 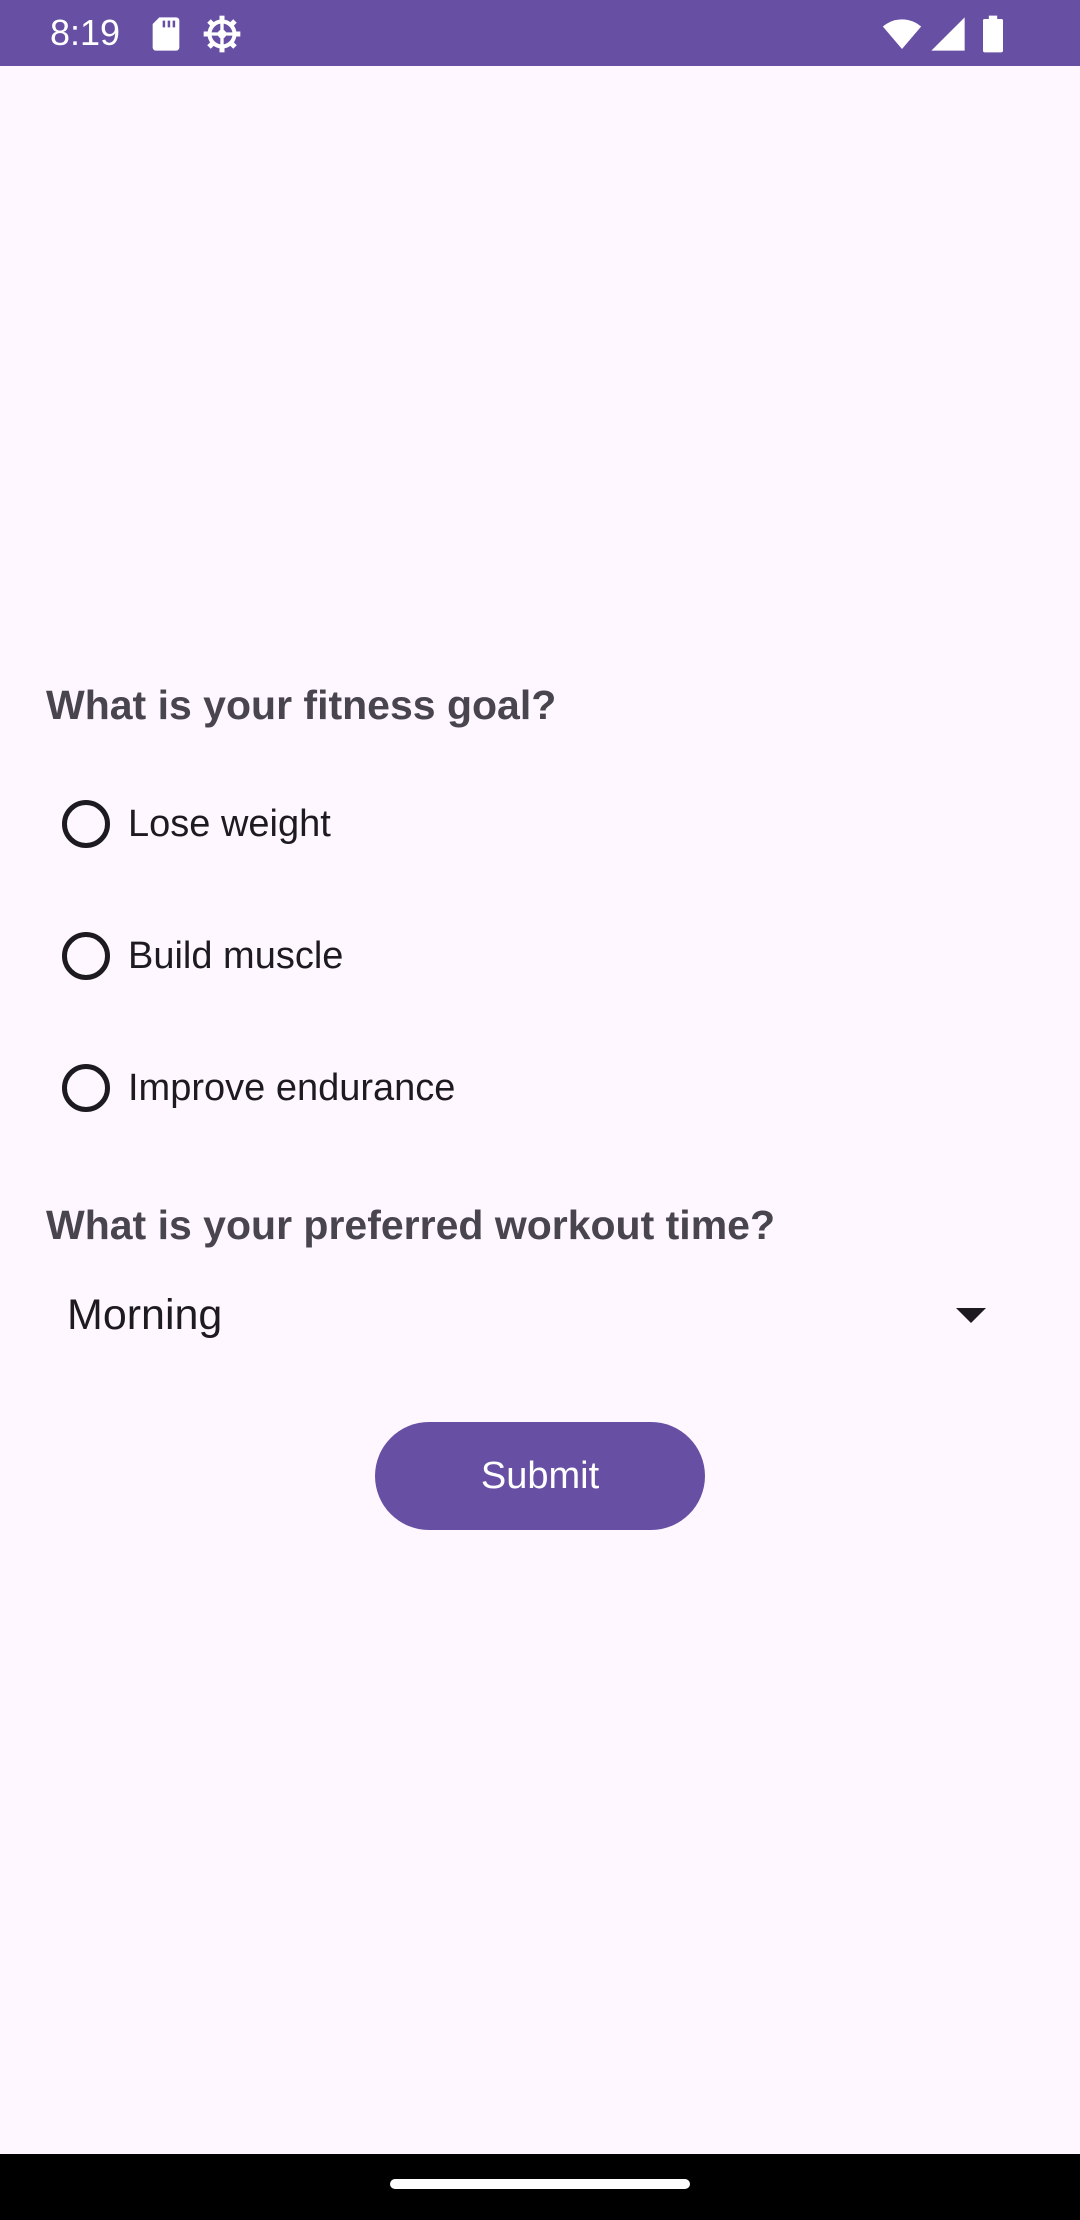 What do you see at coordinates (222, 34) in the screenshot?
I see `settings-gear-icon` at bounding box center [222, 34].